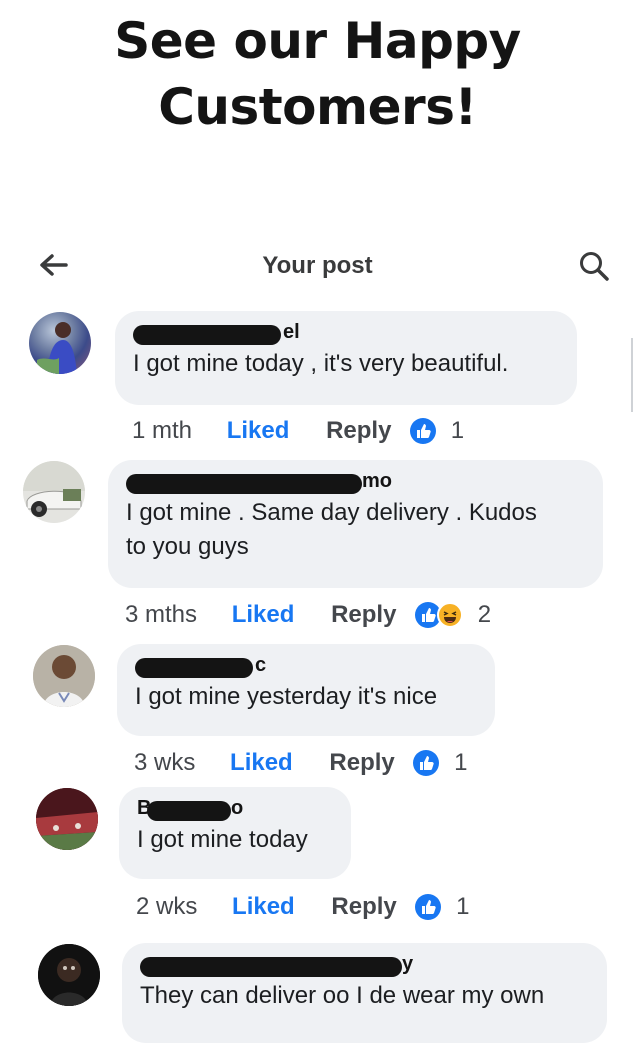  I want to click on commenter-name: mo, so click(355, 483).